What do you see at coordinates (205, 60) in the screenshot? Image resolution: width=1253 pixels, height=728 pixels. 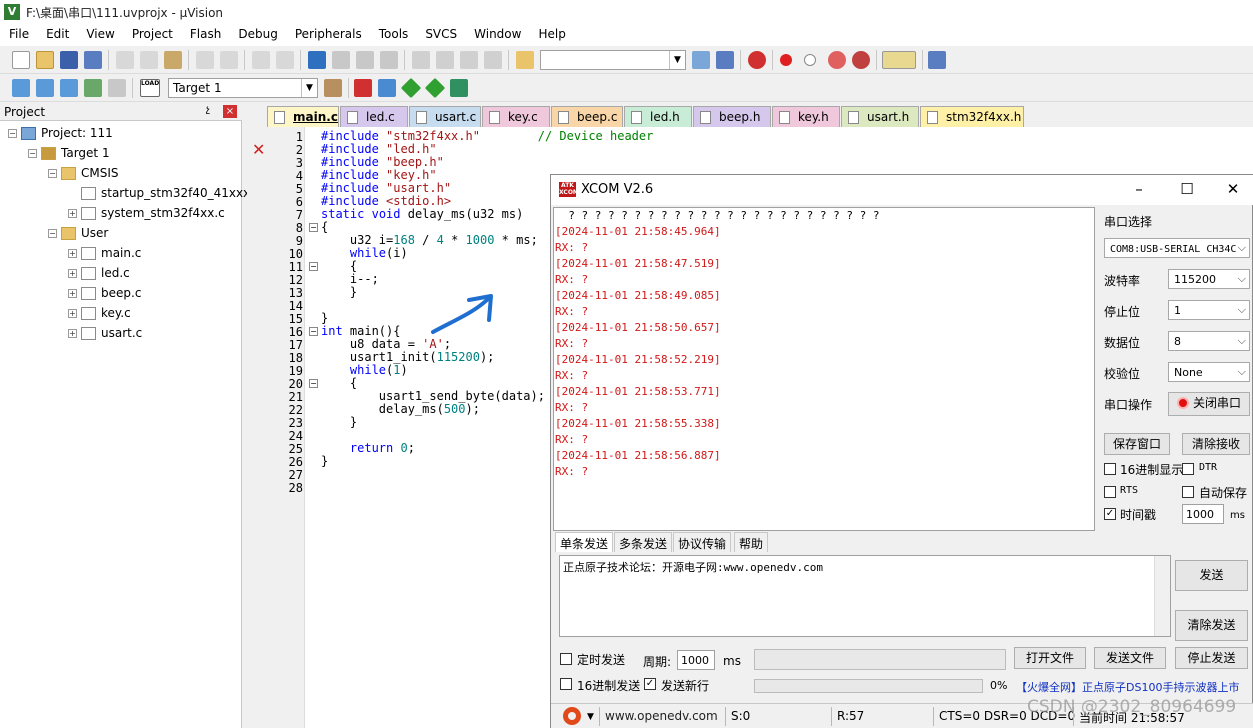 I see `undo-icon` at bounding box center [205, 60].